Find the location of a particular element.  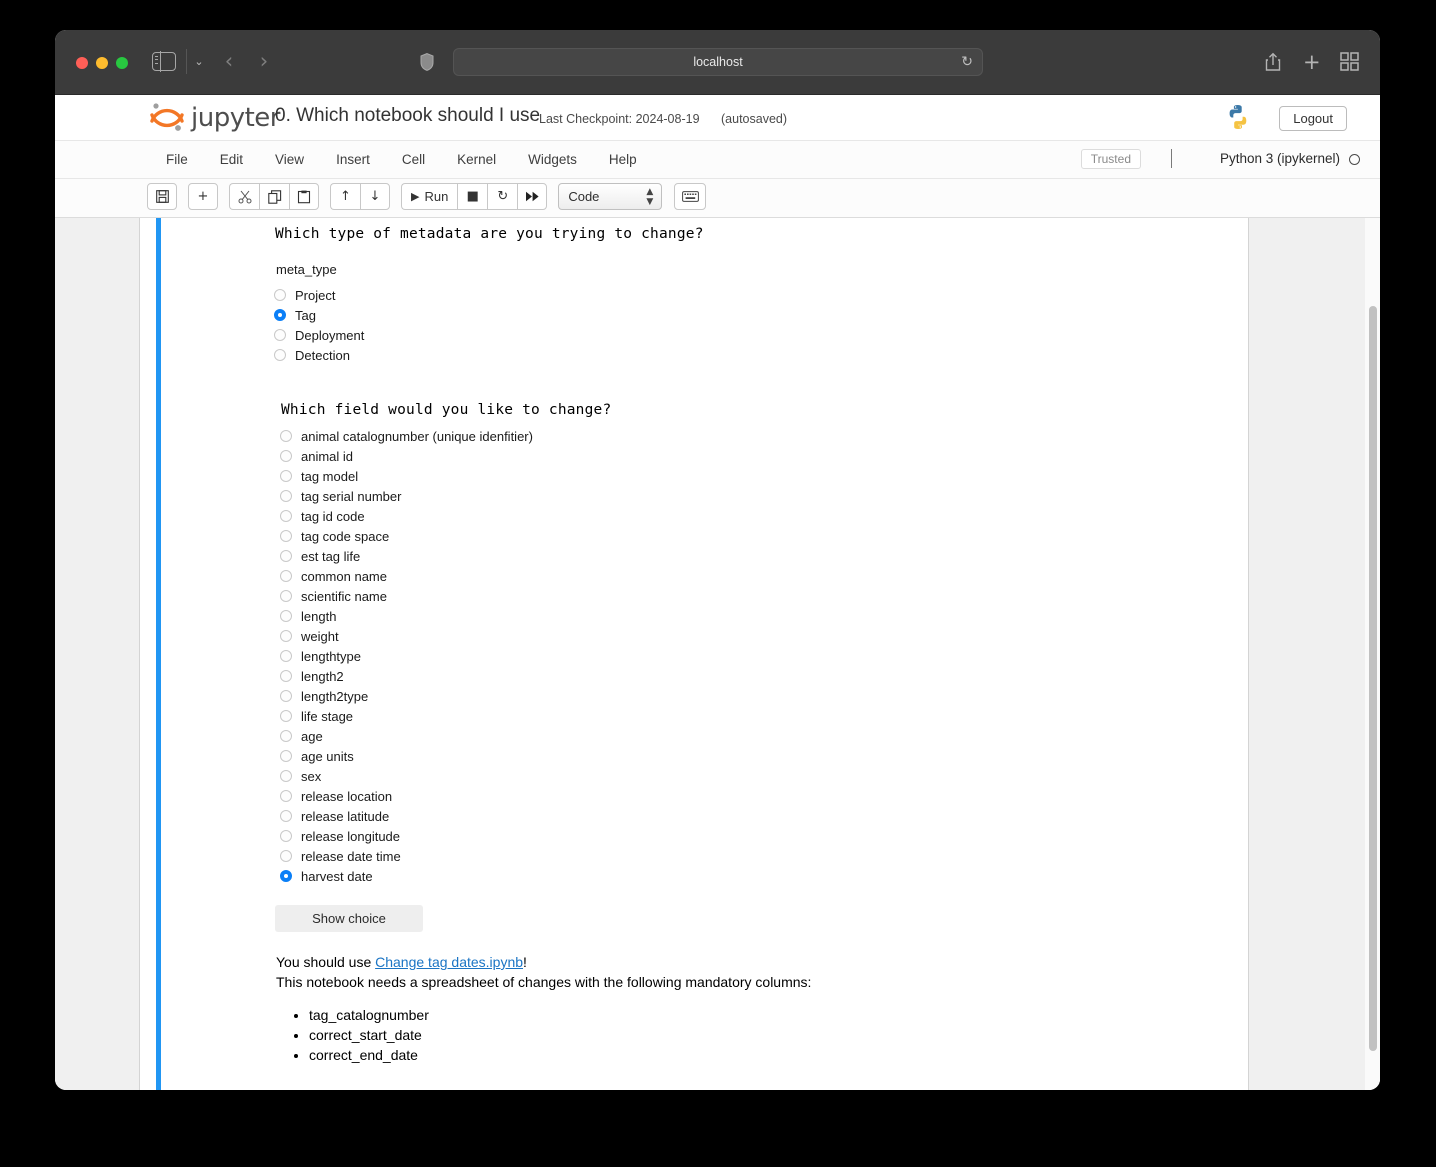

meta-type-radio-group: Project Tag Deployment Detection is located at coordinates (319, 325).